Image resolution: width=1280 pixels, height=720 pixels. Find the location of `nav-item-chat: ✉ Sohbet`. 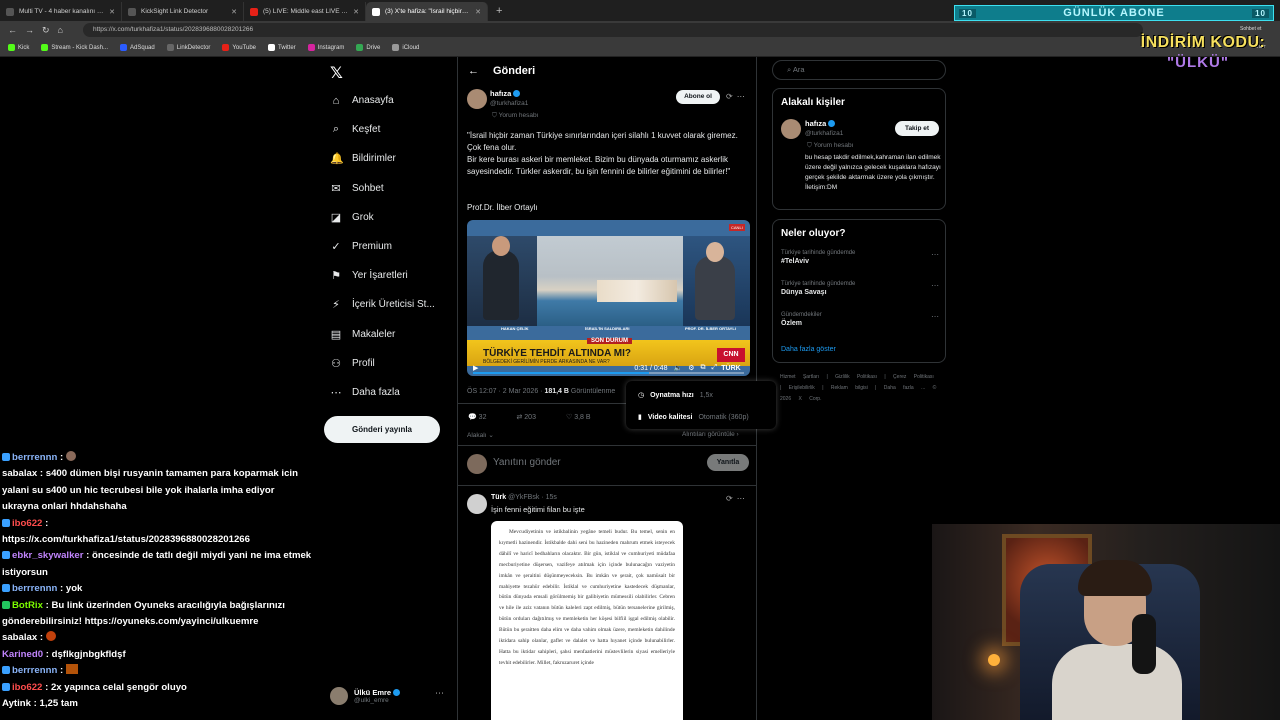

nav-item-chat: ✉ Sohbet is located at coordinates (395, 188).